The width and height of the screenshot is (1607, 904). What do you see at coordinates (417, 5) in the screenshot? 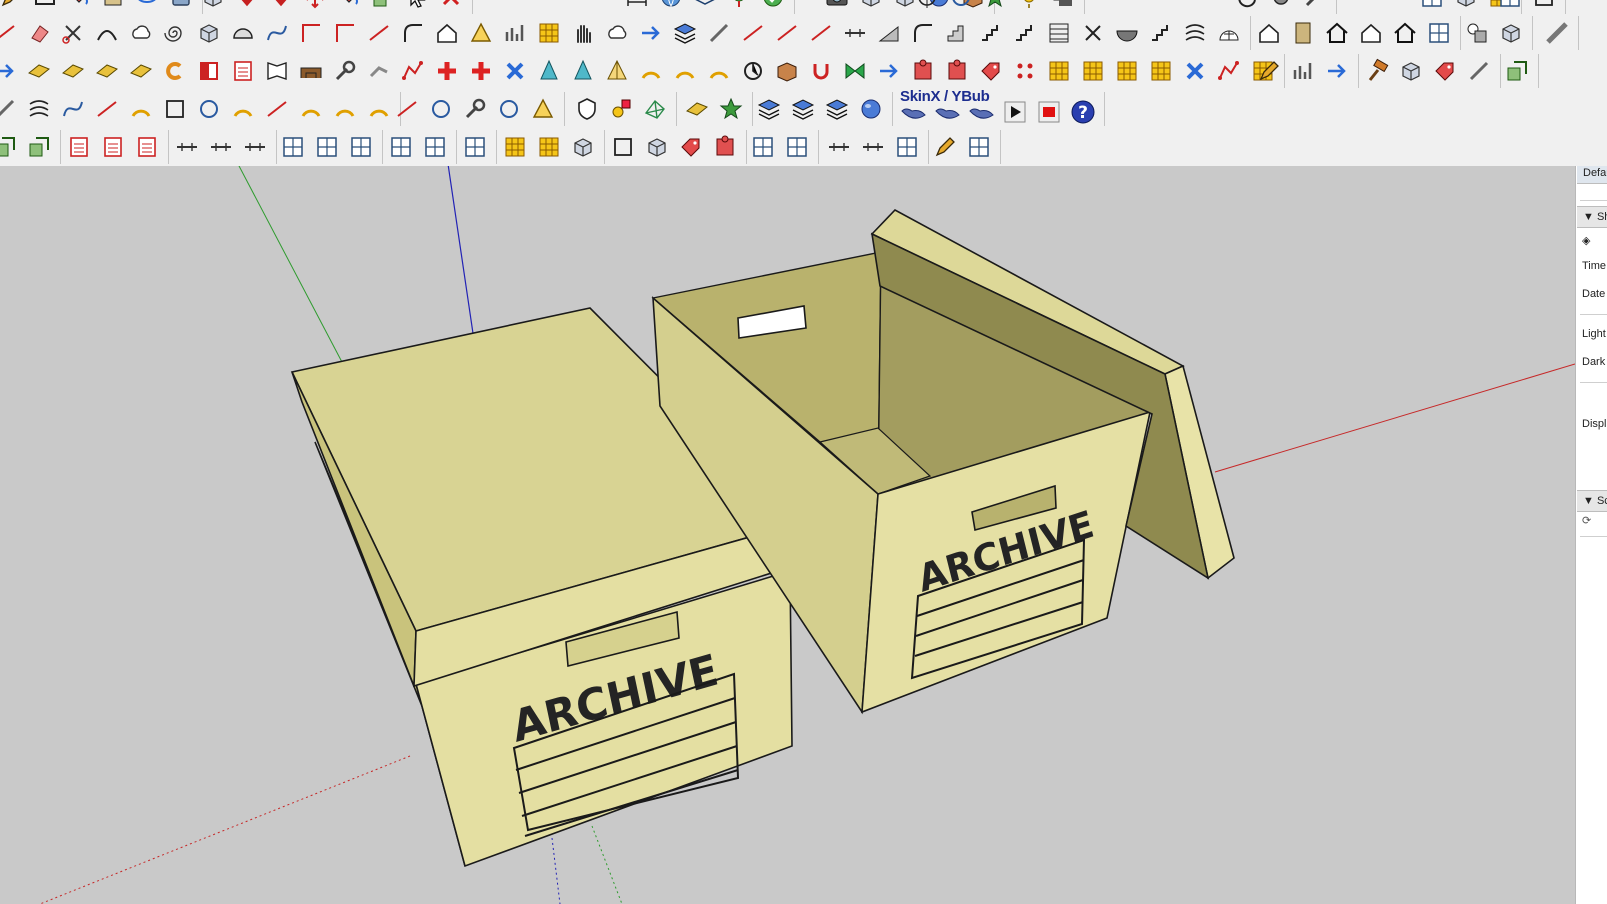
I see `cursor-icon` at bounding box center [417, 5].